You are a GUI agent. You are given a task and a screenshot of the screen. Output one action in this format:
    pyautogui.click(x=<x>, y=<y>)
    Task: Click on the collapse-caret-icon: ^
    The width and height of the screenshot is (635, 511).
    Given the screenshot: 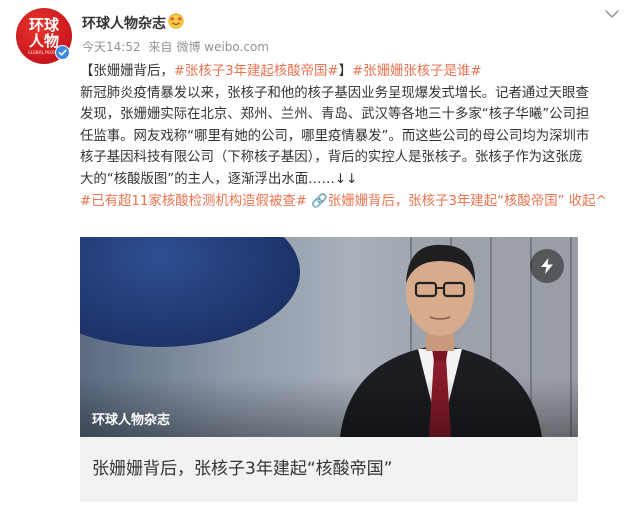 What is the action you would take?
    pyautogui.click(x=601, y=201)
    